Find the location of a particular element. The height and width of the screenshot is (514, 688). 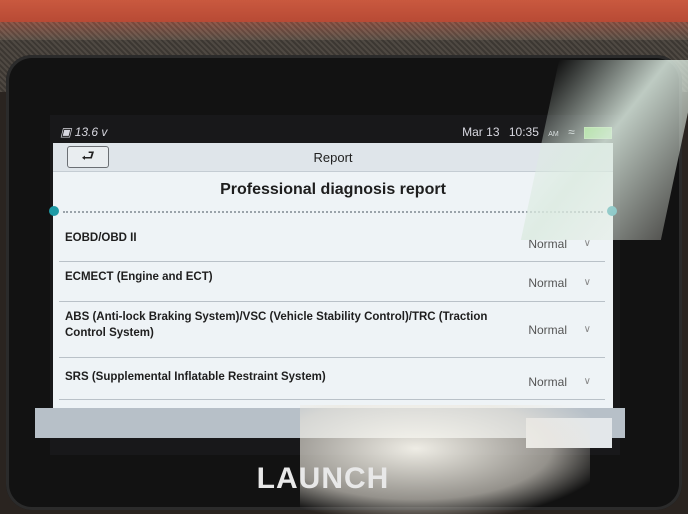

title-bar: Report ⮐ is located at coordinates (333, 157).